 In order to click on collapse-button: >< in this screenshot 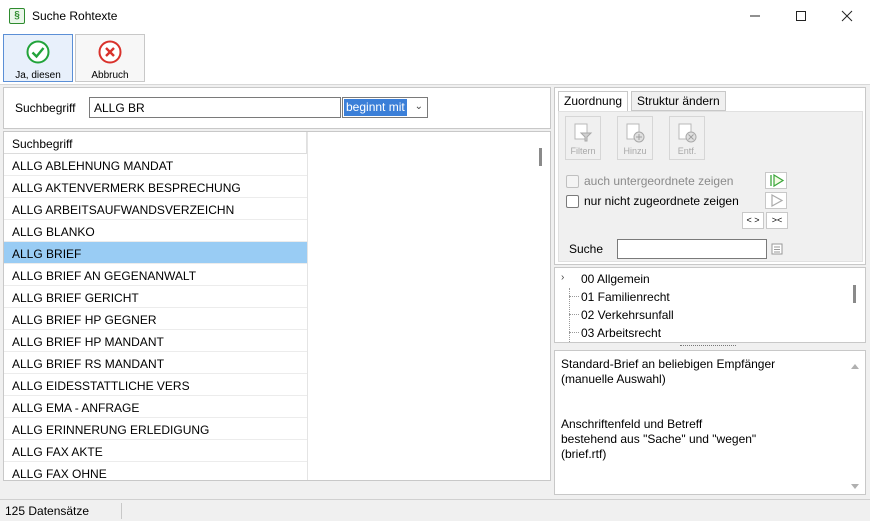, I will do `click(777, 220)`.